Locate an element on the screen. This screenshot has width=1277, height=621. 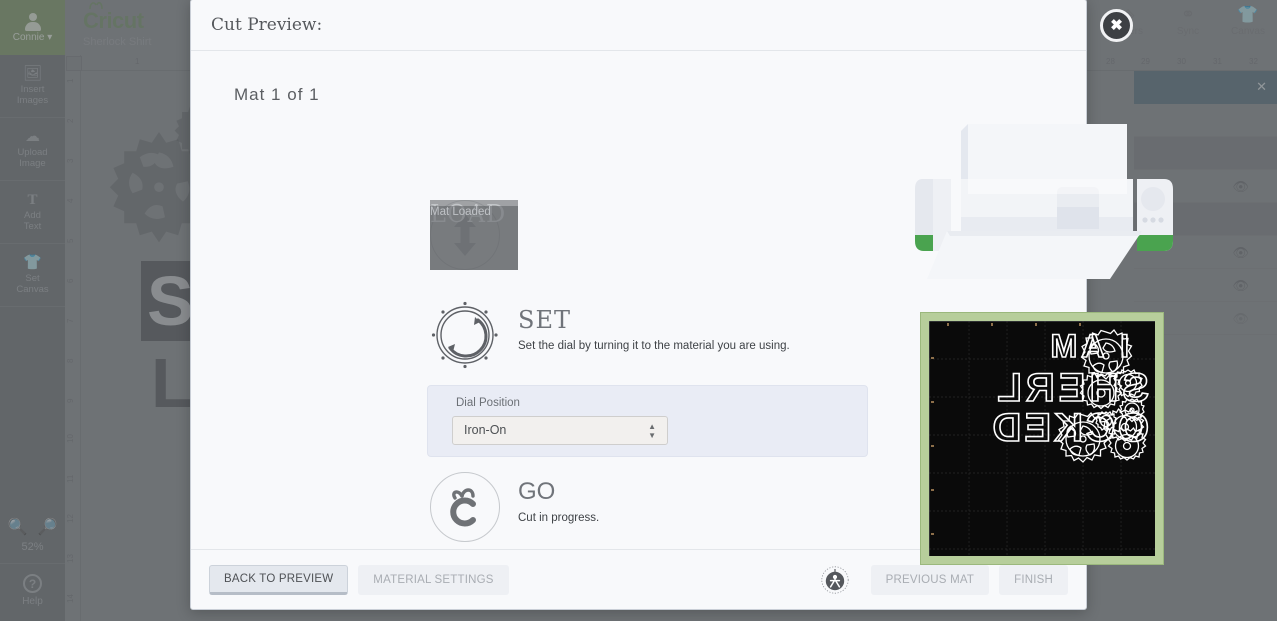
ruler-corner is located at coordinates (74, 63).